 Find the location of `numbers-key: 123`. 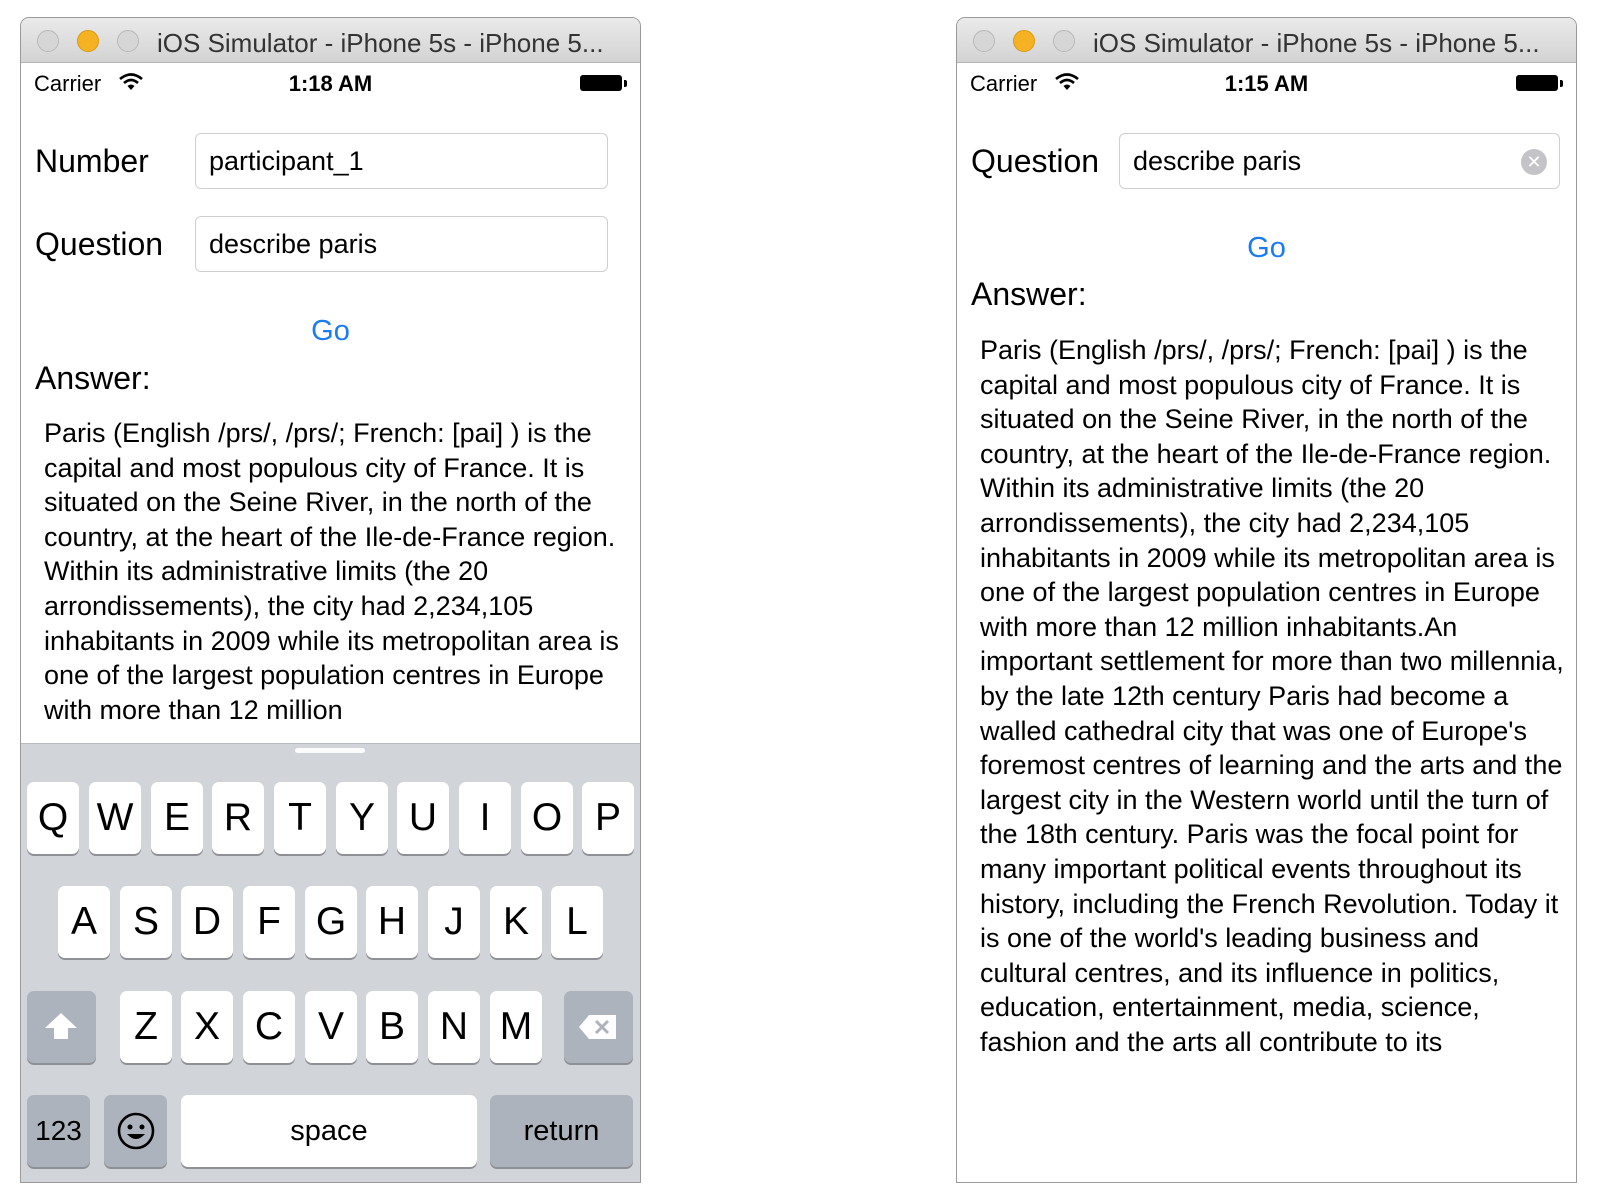

numbers-key: 123 is located at coordinates (58, 1131).